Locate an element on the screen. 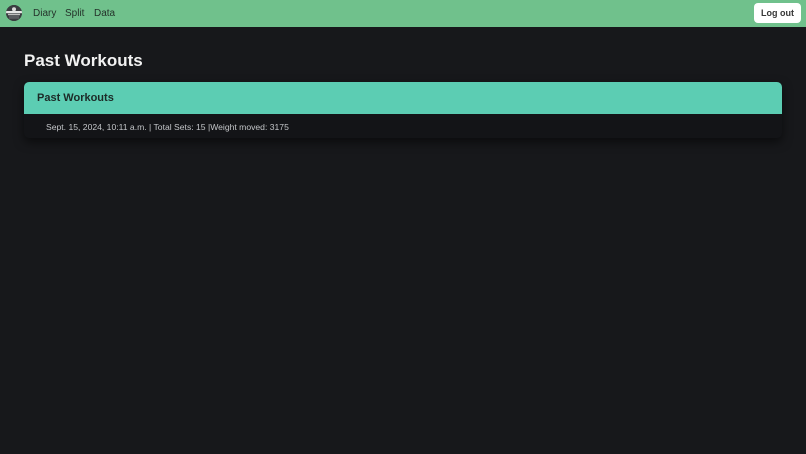  logo-icon is located at coordinates (14, 13).